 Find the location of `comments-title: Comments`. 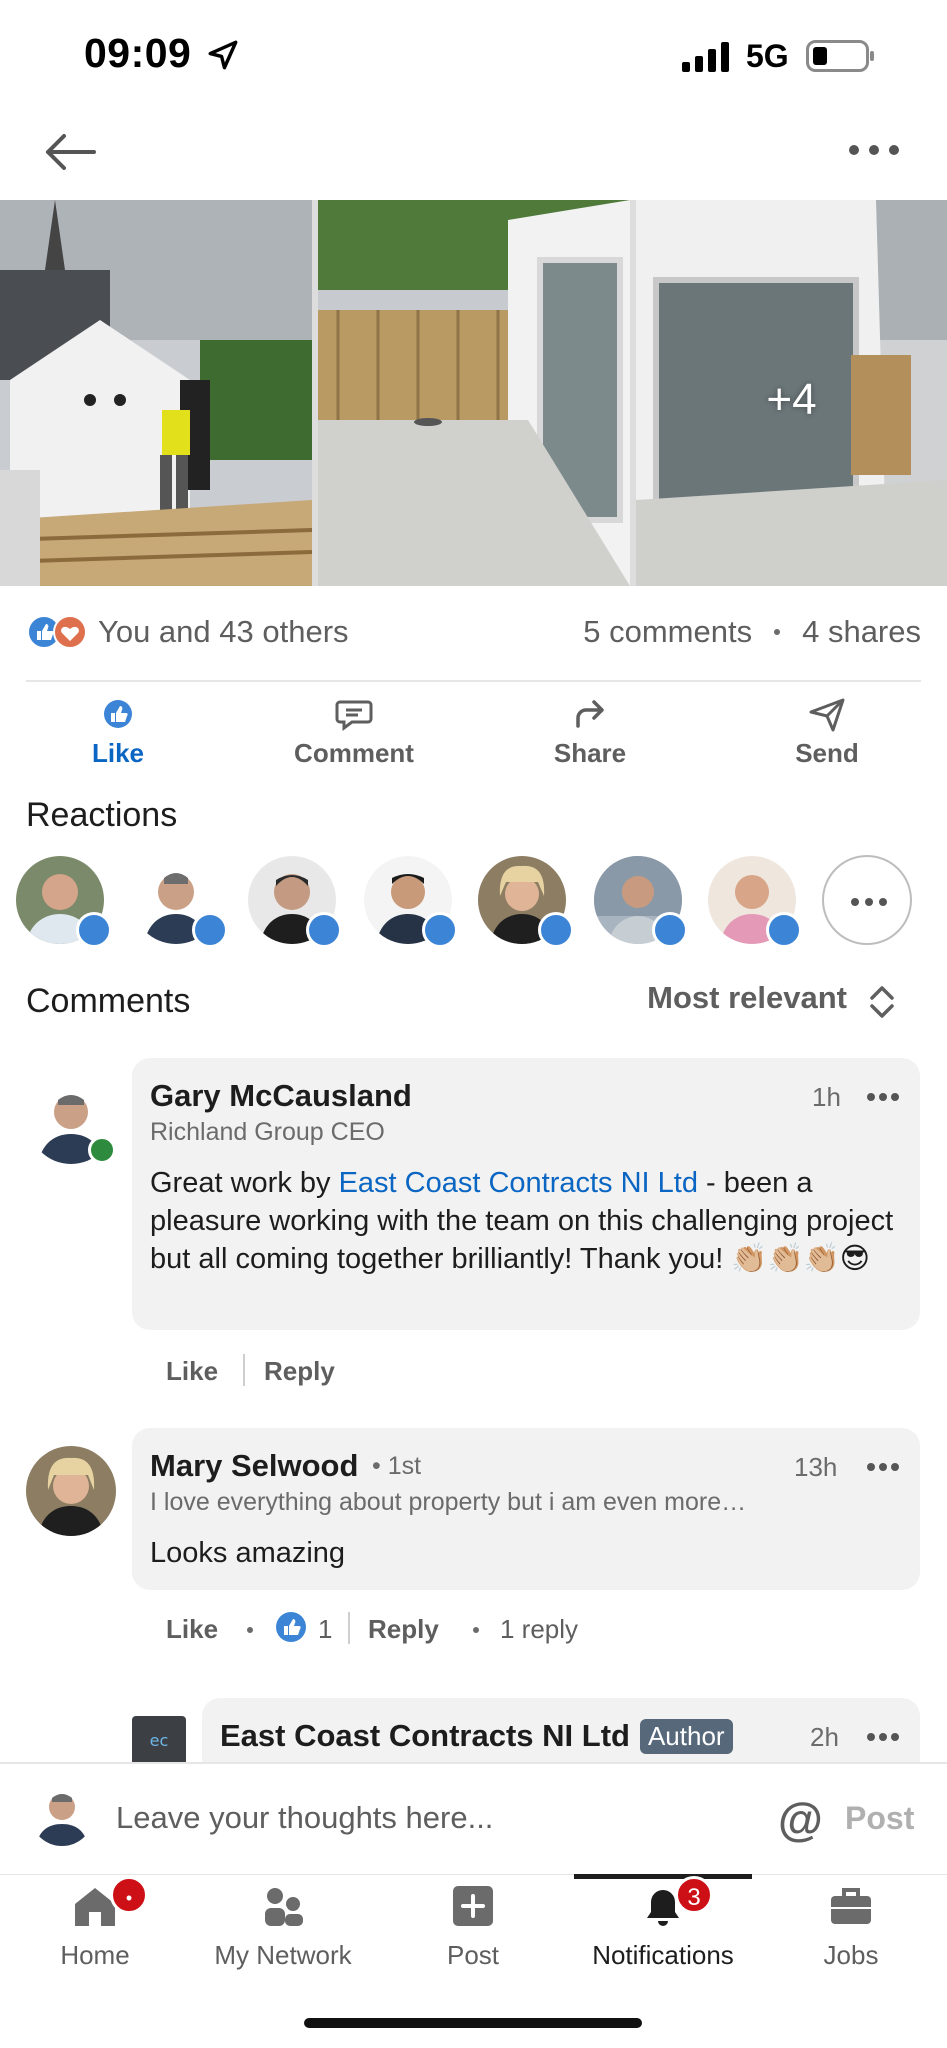

comments-title: Comments is located at coordinates (108, 1001).